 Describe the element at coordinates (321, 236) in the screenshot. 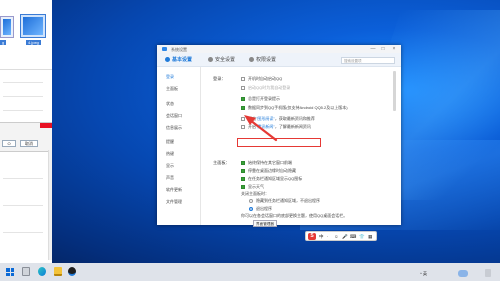

I see `ime-mode-chinese: 中` at that location.